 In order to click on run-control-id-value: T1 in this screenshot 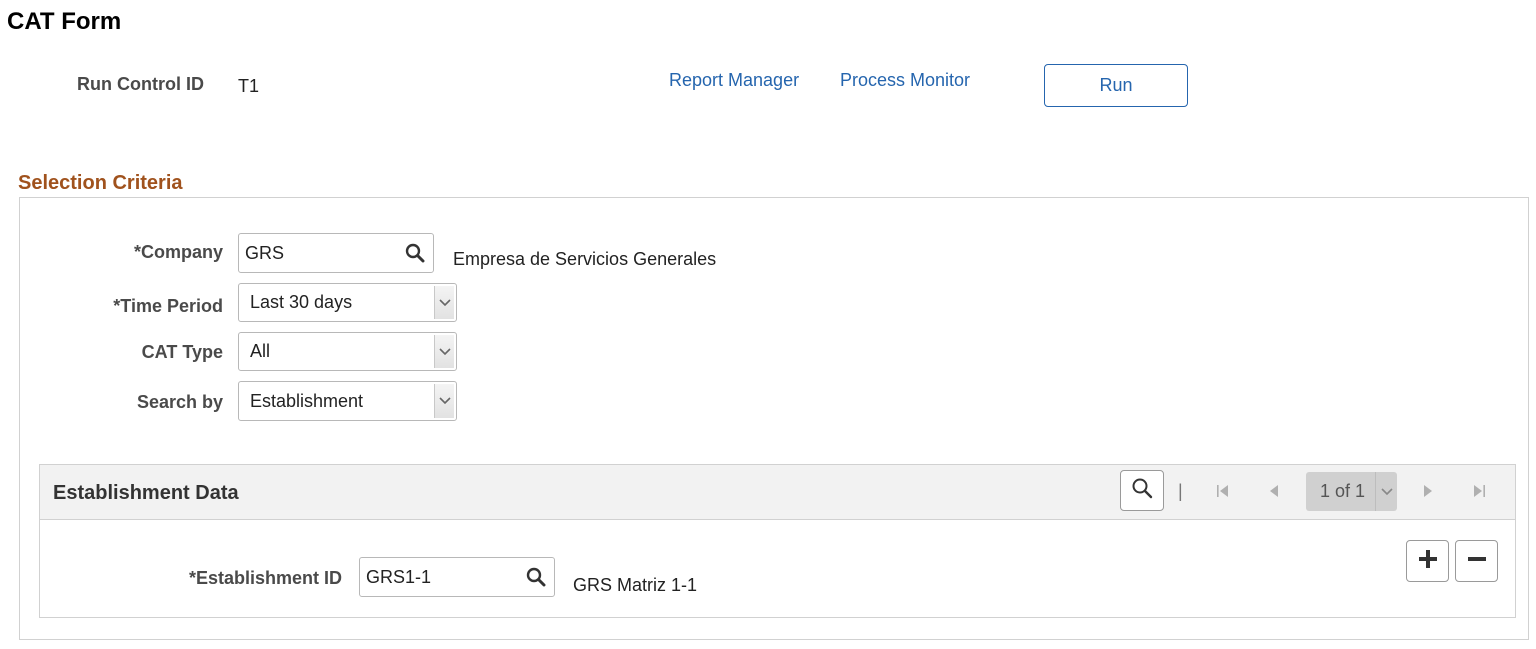, I will do `click(249, 86)`.